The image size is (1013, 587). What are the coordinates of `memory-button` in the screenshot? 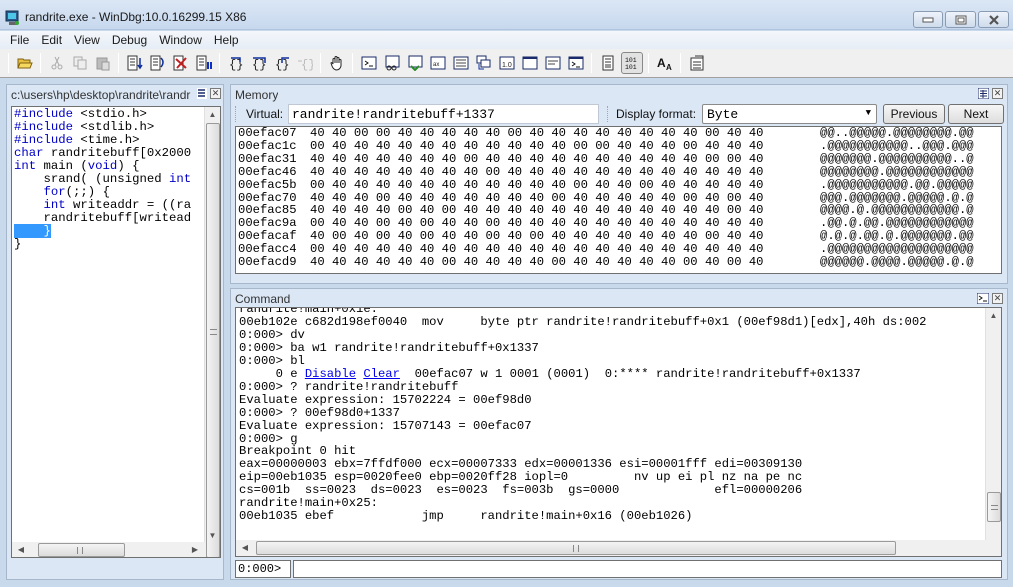 It's located at (461, 63).